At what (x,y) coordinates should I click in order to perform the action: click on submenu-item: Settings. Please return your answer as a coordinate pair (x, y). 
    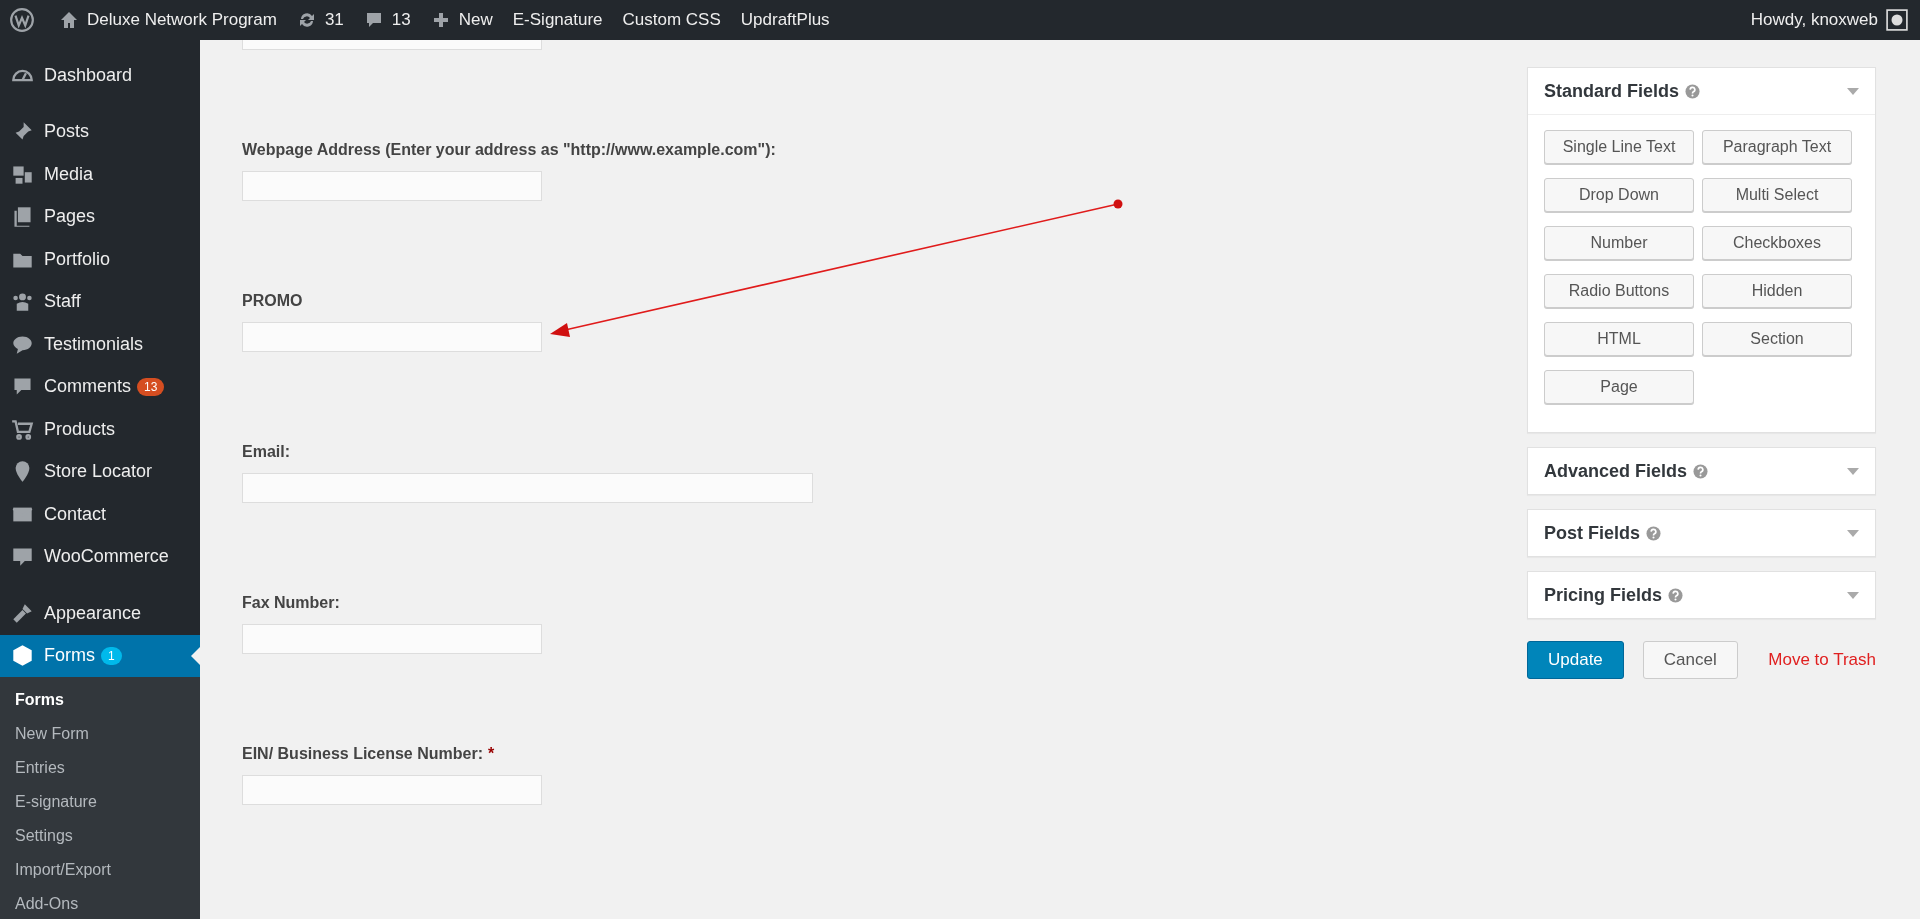
    Looking at the image, I should click on (100, 836).